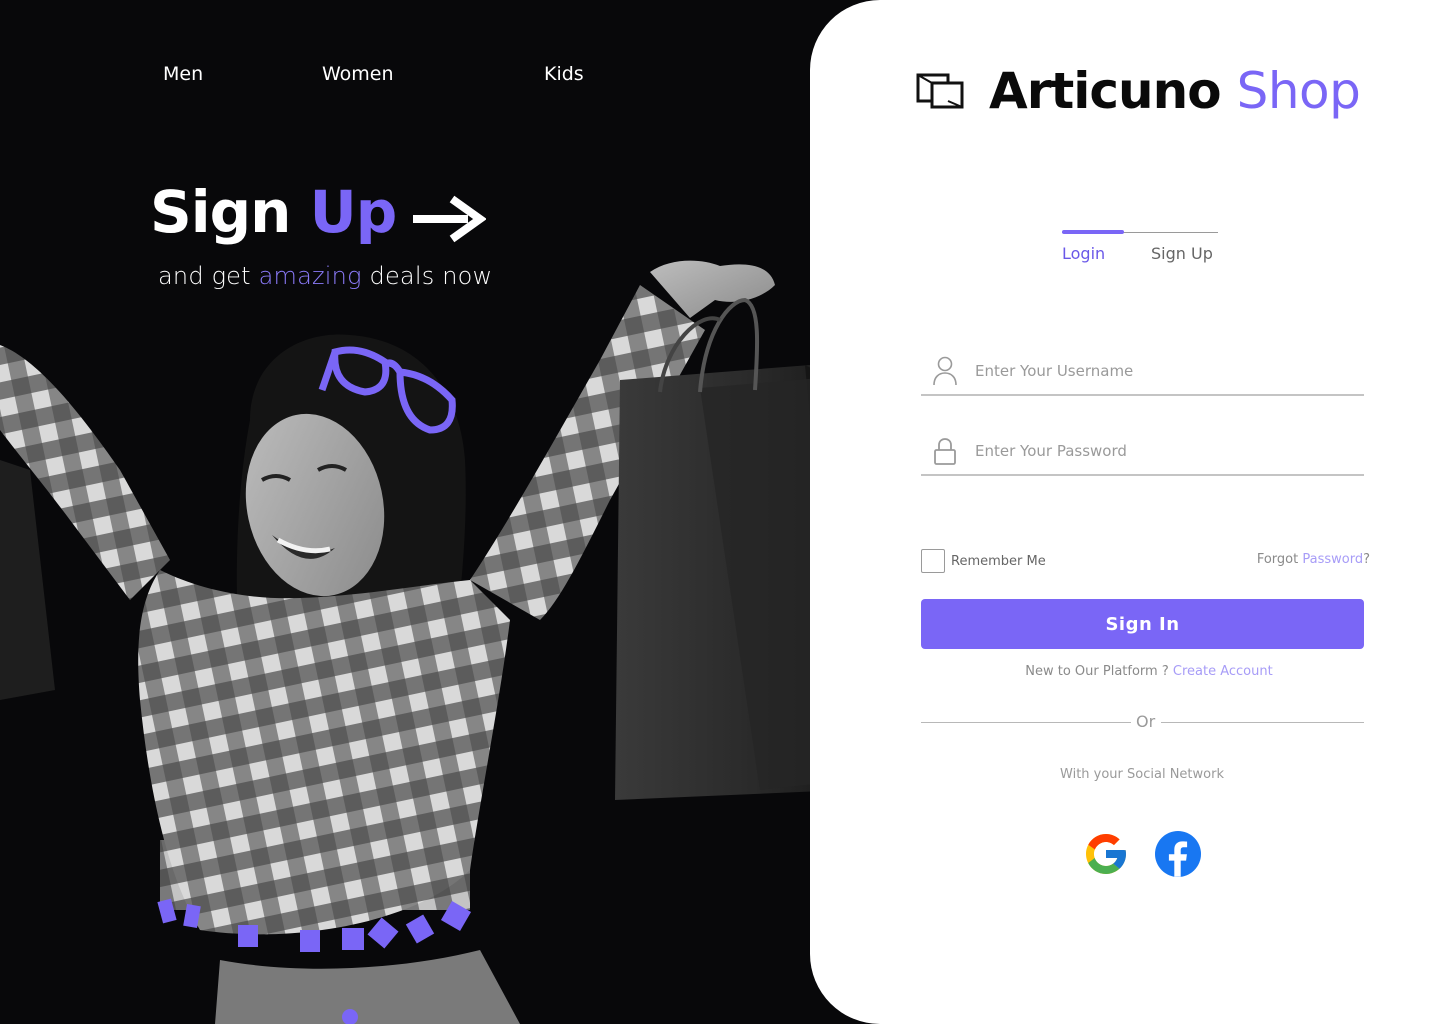  Describe the element at coordinates (358, 74) in the screenshot. I see `nav-link-women: Women` at that location.